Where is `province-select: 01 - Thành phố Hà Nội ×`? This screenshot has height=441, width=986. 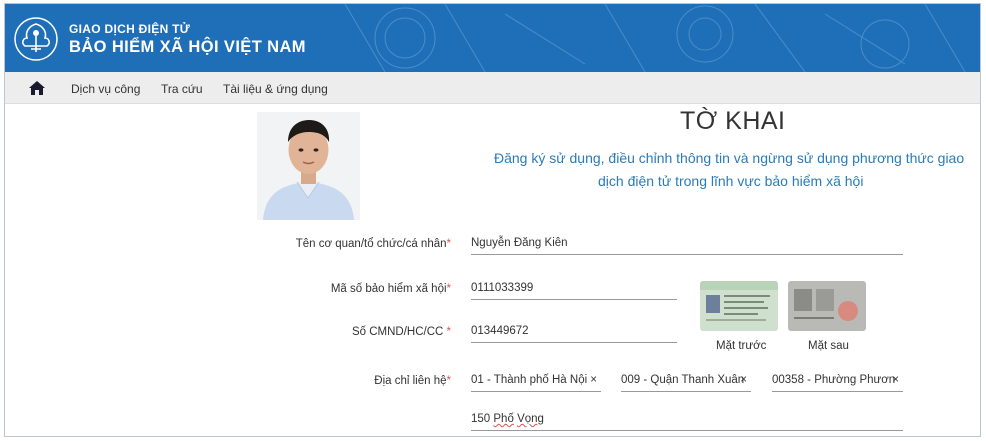 province-select: 01 - Thành phố Hà Nội × is located at coordinates (536, 381).